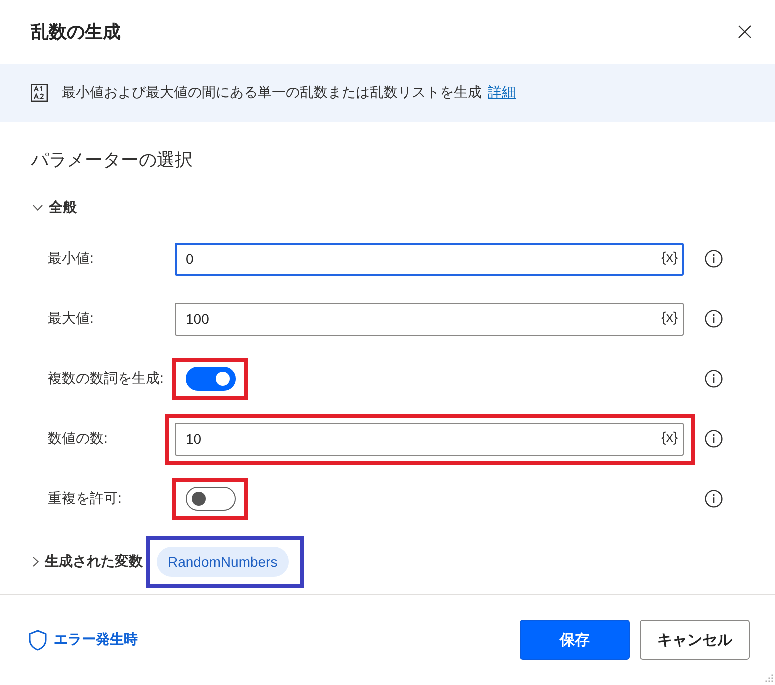 This screenshot has width=775, height=685. What do you see at coordinates (39, 93) in the screenshot?
I see `cell-list-icon` at bounding box center [39, 93].